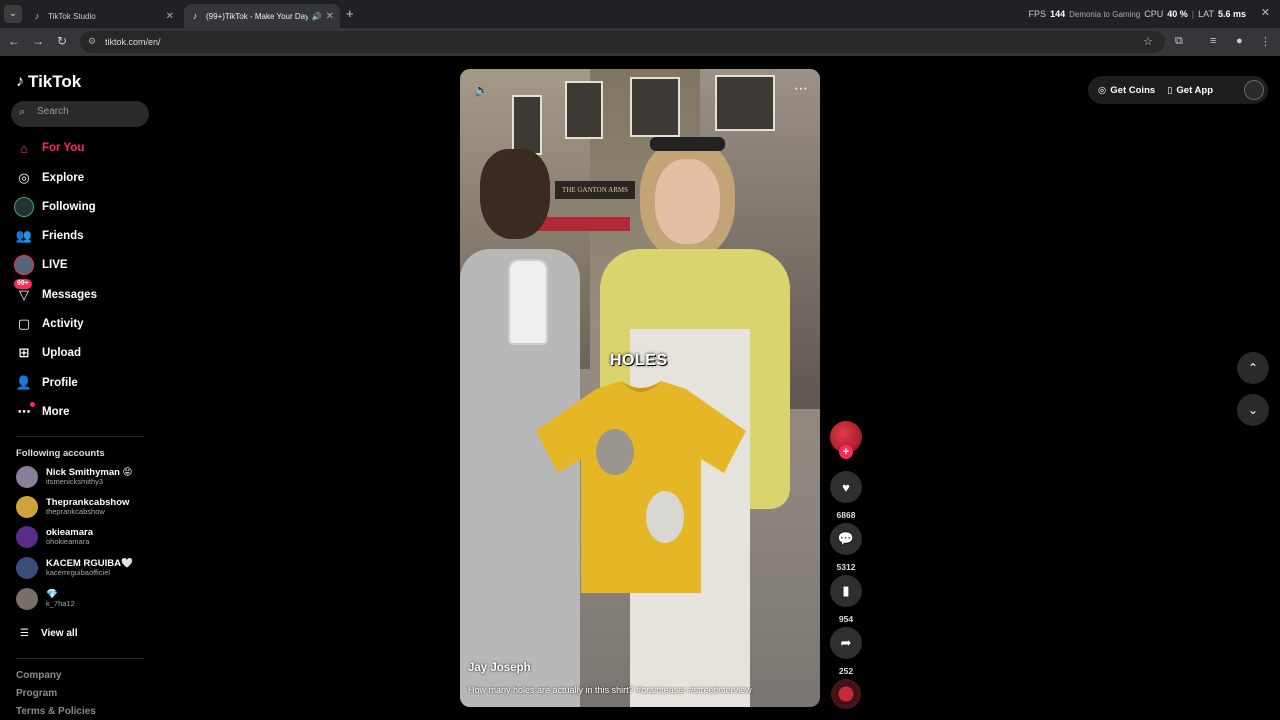  I want to click on tab-search-button: ⌄, so click(13, 14).